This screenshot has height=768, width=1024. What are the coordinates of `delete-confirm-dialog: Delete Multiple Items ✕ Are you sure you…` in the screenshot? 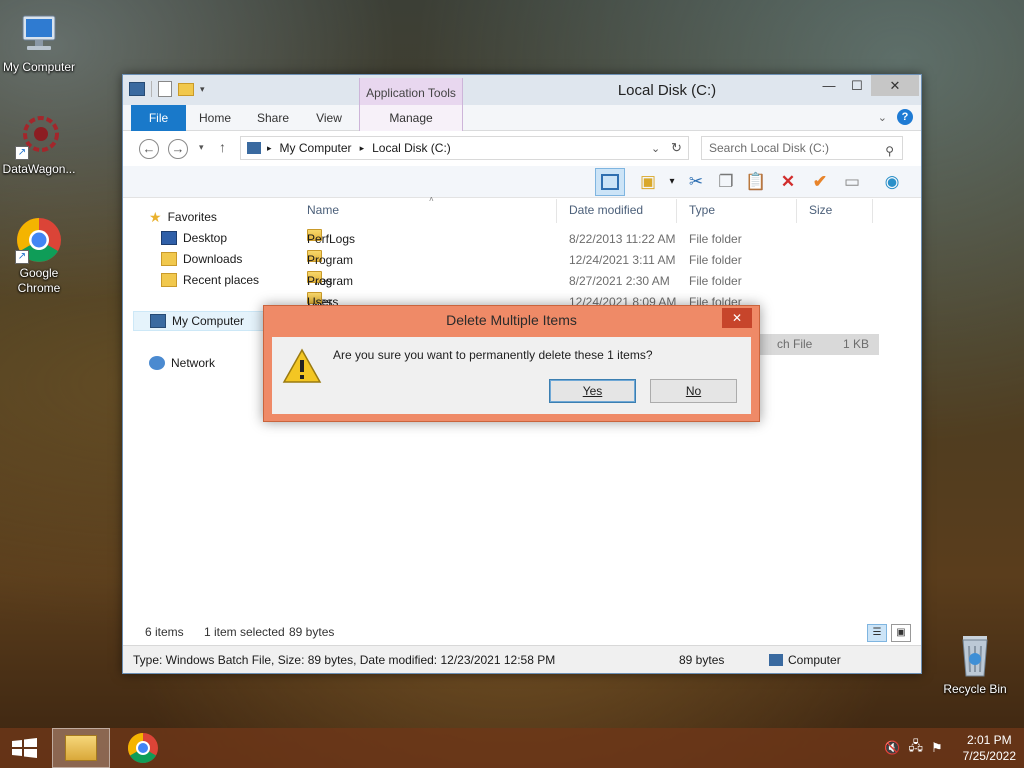 It's located at (511, 363).